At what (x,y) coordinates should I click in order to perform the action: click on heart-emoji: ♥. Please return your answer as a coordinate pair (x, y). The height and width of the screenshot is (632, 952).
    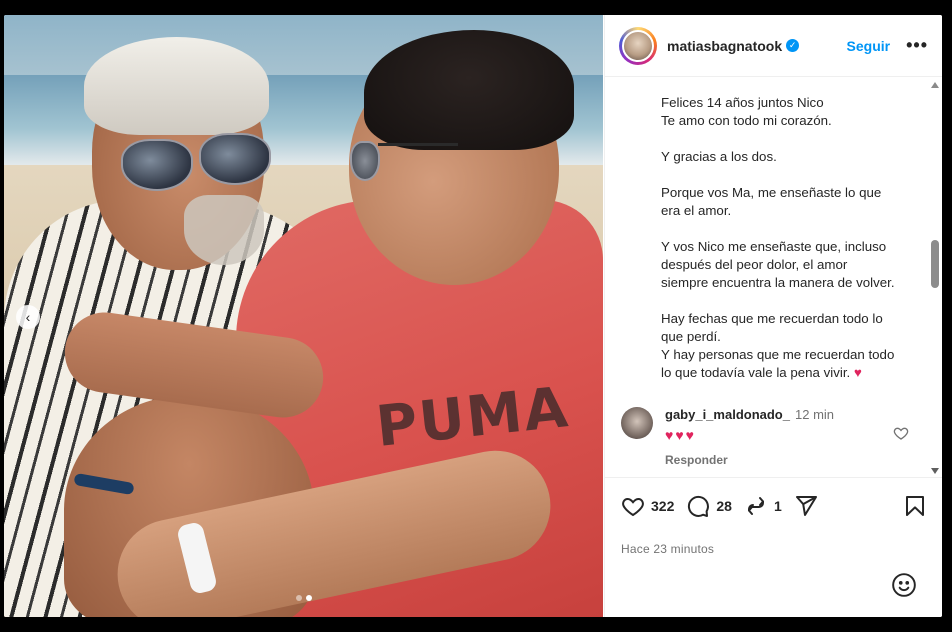
    Looking at the image, I should click on (857, 372).